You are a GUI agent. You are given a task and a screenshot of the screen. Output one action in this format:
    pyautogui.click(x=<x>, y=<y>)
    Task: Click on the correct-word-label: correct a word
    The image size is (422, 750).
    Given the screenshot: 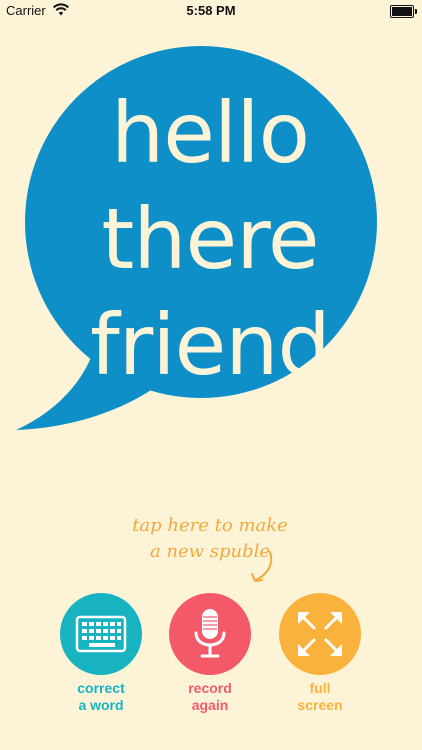 What is the action you would take?
    pyautogui.click(x=101, y=697)
    